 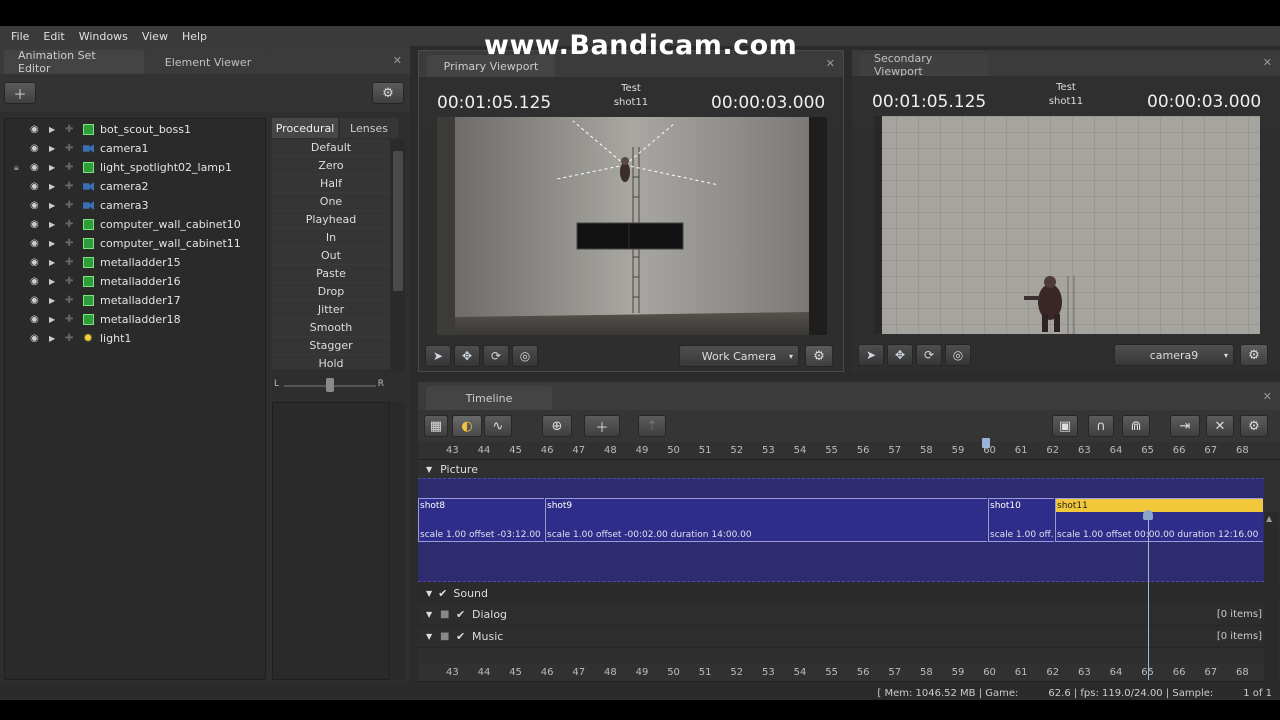 What do you see at coordinates (135, 300) in the screenshot?
I see `tree-item: ◉ ▶ ✚ metalladder17` at bounding box center [135, 300].